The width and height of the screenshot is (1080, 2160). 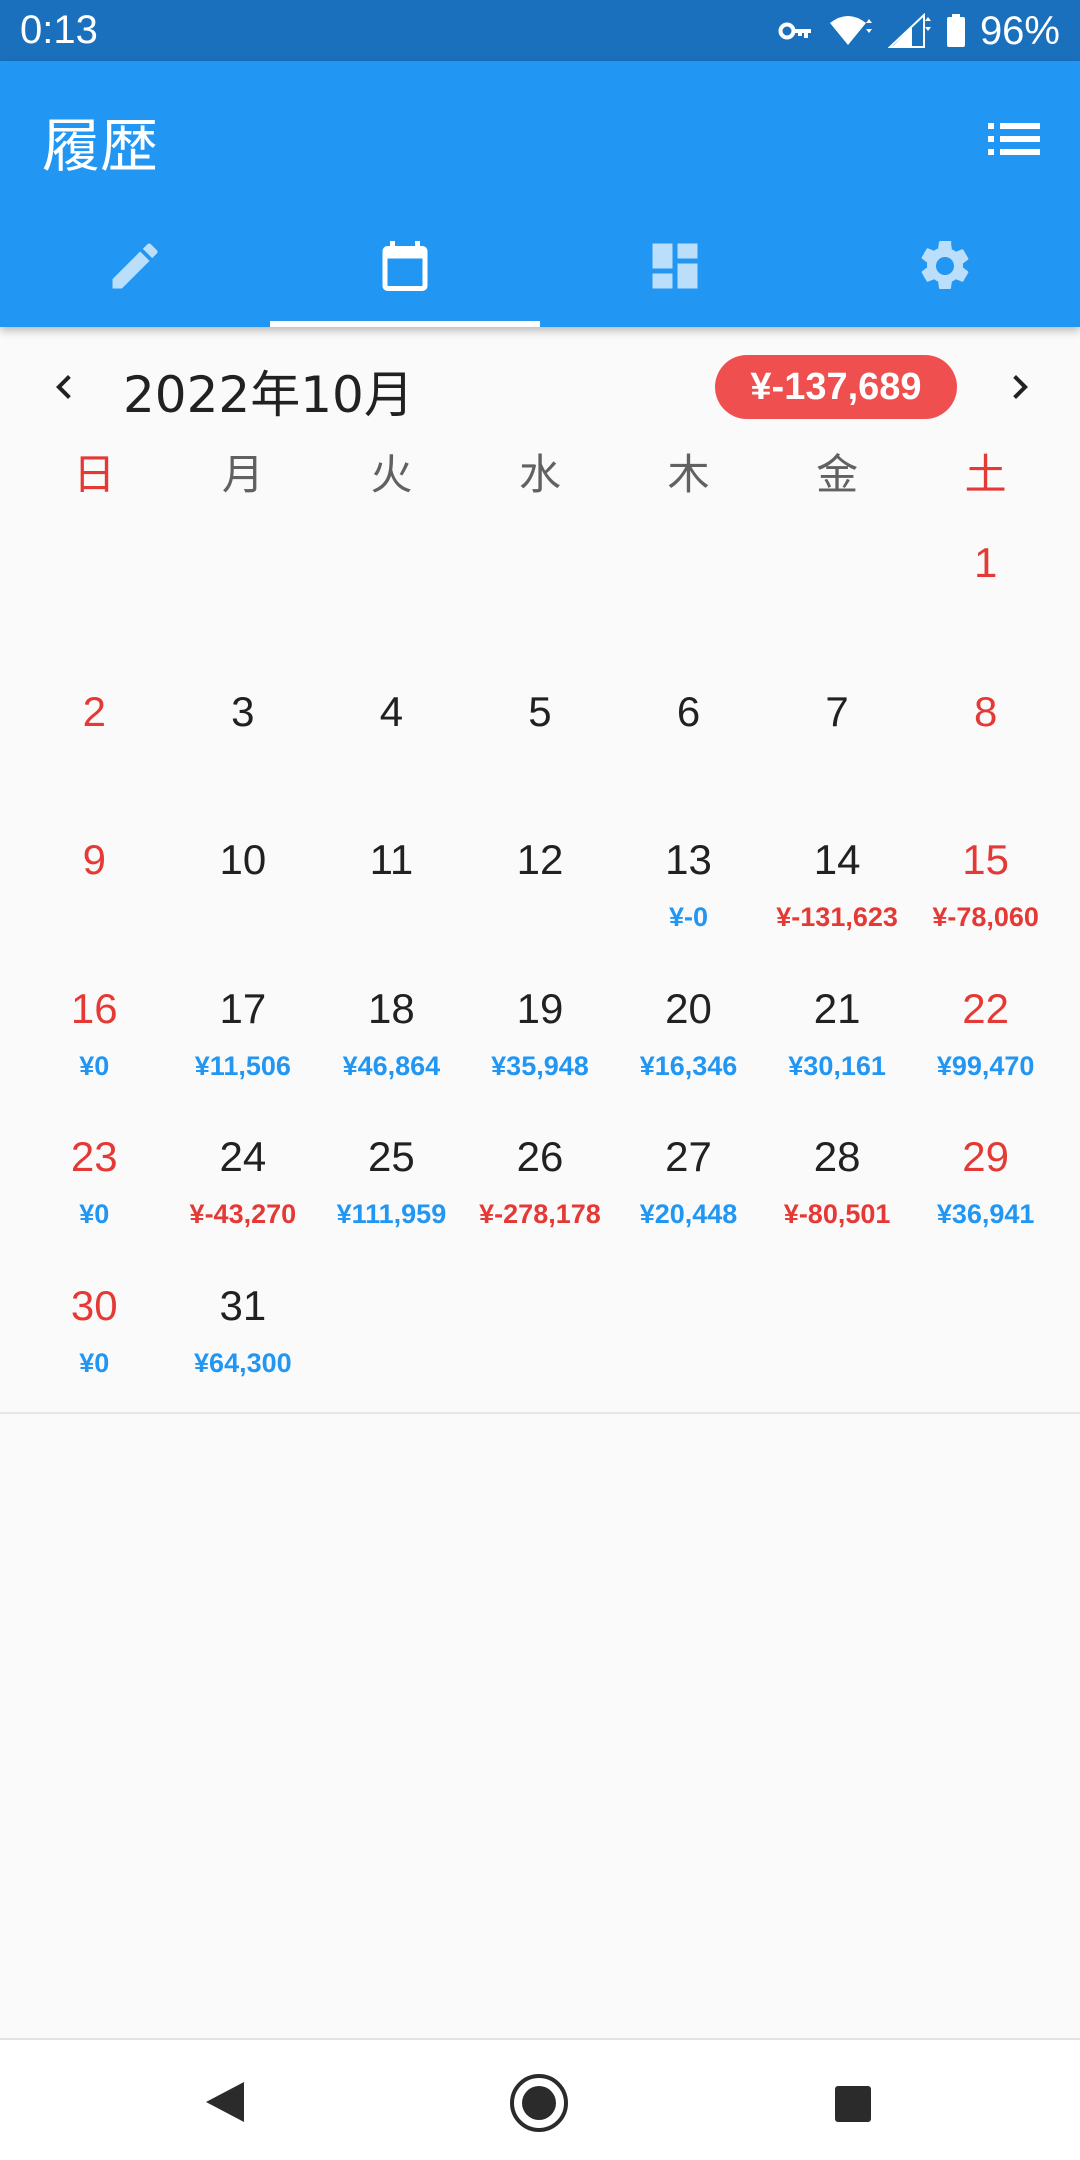 I want to click on day-cell: 8, so click(x=985, y=738).